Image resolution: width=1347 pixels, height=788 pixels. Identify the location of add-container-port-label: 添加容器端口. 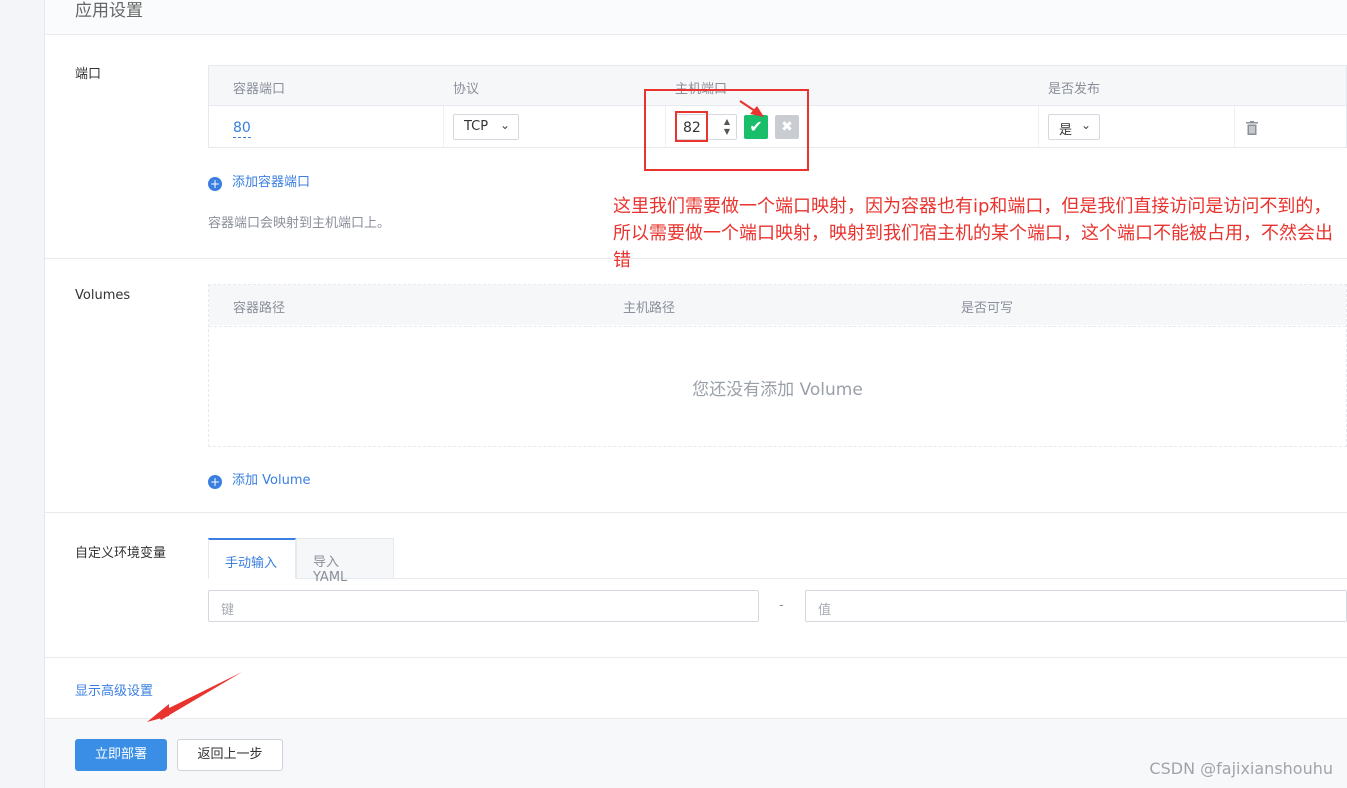
(271, 182).